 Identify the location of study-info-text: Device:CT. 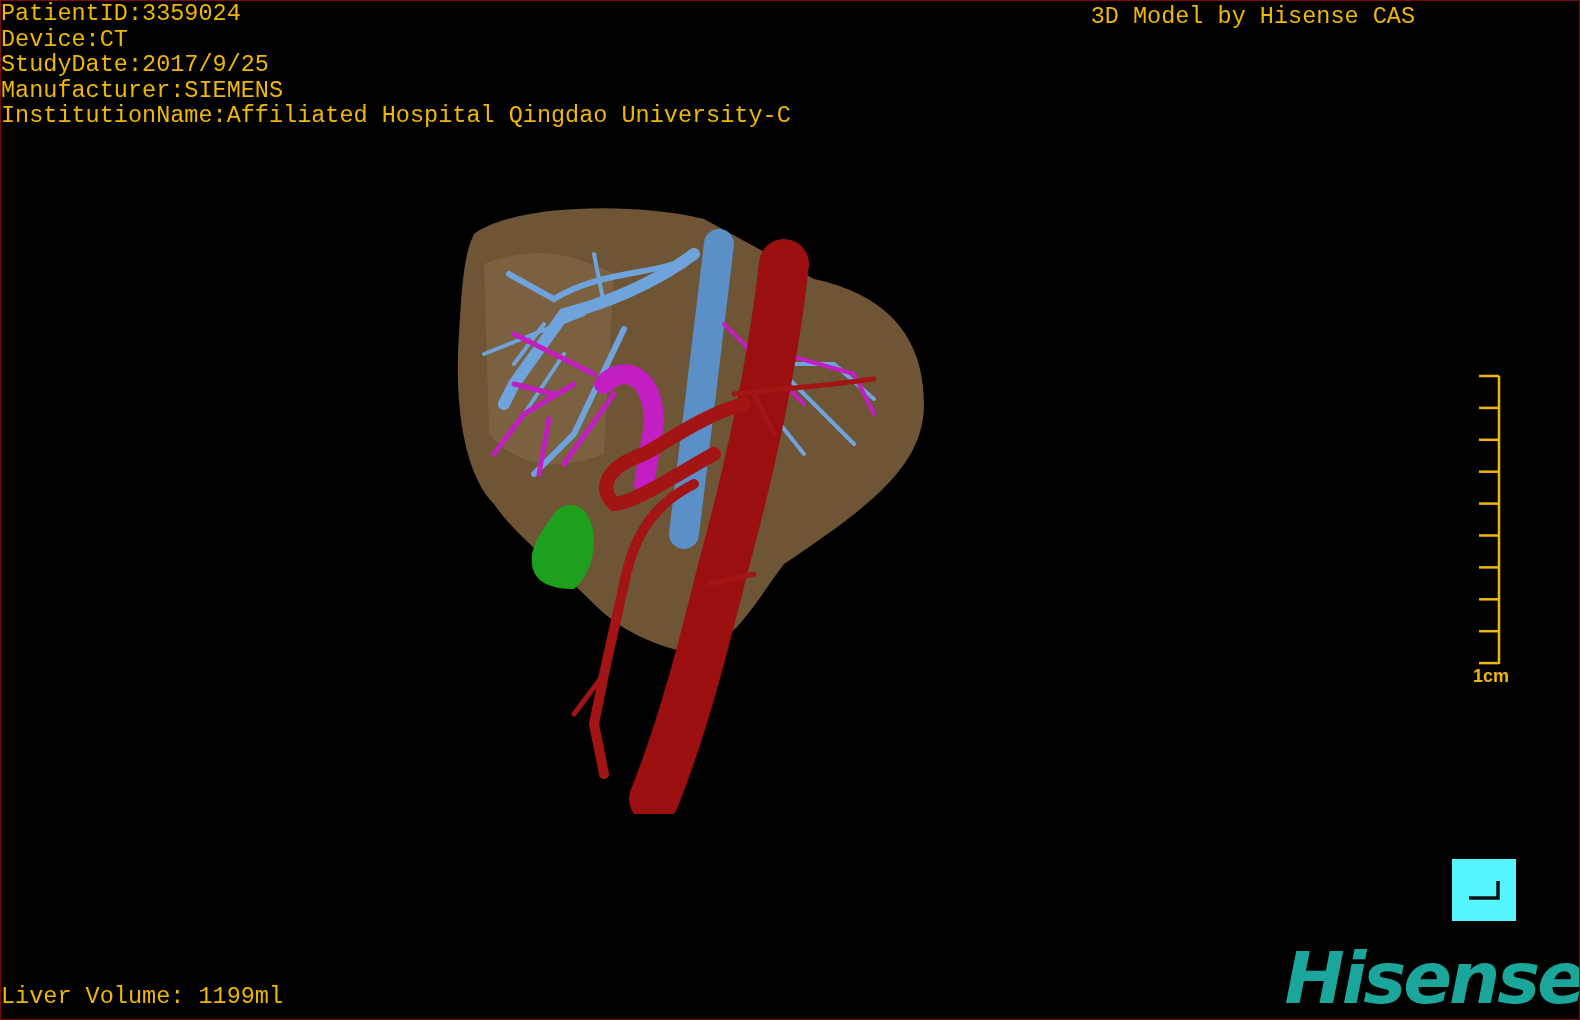
(65, 39).